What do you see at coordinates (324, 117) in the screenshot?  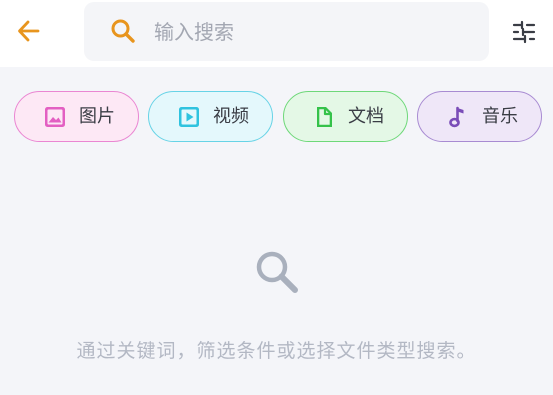 I see `document-icon` at bounding box center [324, 117].